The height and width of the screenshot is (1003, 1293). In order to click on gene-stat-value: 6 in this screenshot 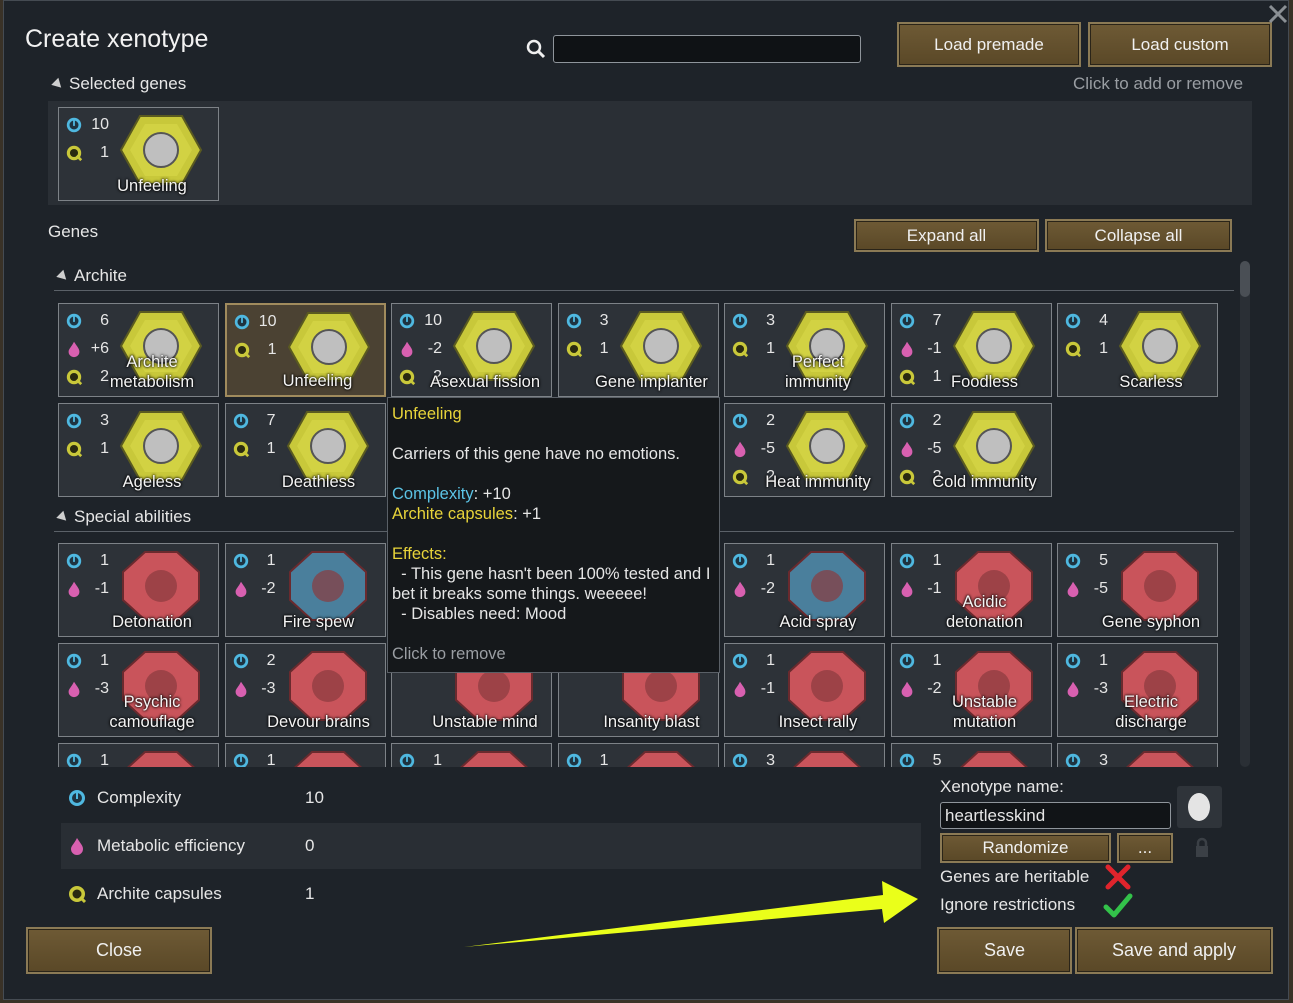, I will do `click(104, 320)`.